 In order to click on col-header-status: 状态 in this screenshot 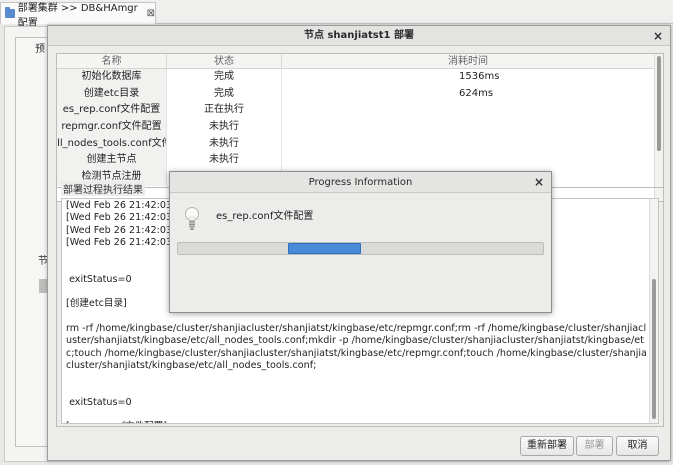, I will do `click(224, 61)`.